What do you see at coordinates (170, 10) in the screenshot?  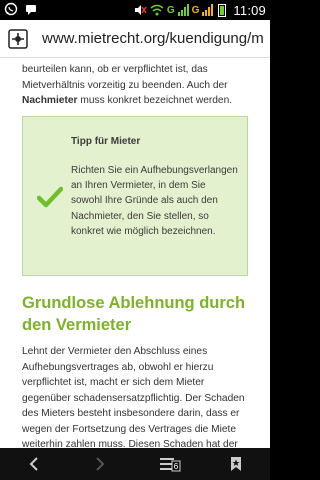 I see `network-type-label: G` at bounding box center [170, 10].